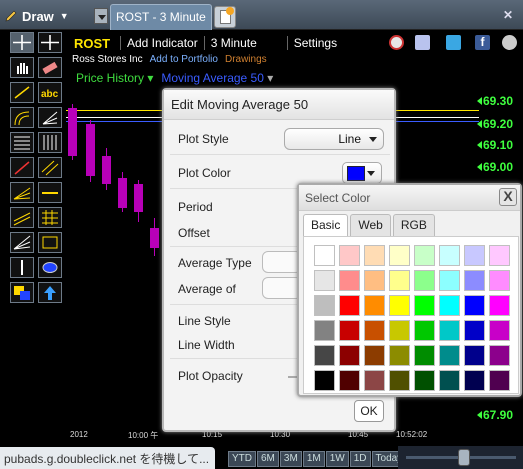 The image size is (523, 469). What do you see at coordinates (184, 59) in the screenshot?
I see `add-to-portfolio-link: Add to Portfolio` at bounding box center [184, 59].